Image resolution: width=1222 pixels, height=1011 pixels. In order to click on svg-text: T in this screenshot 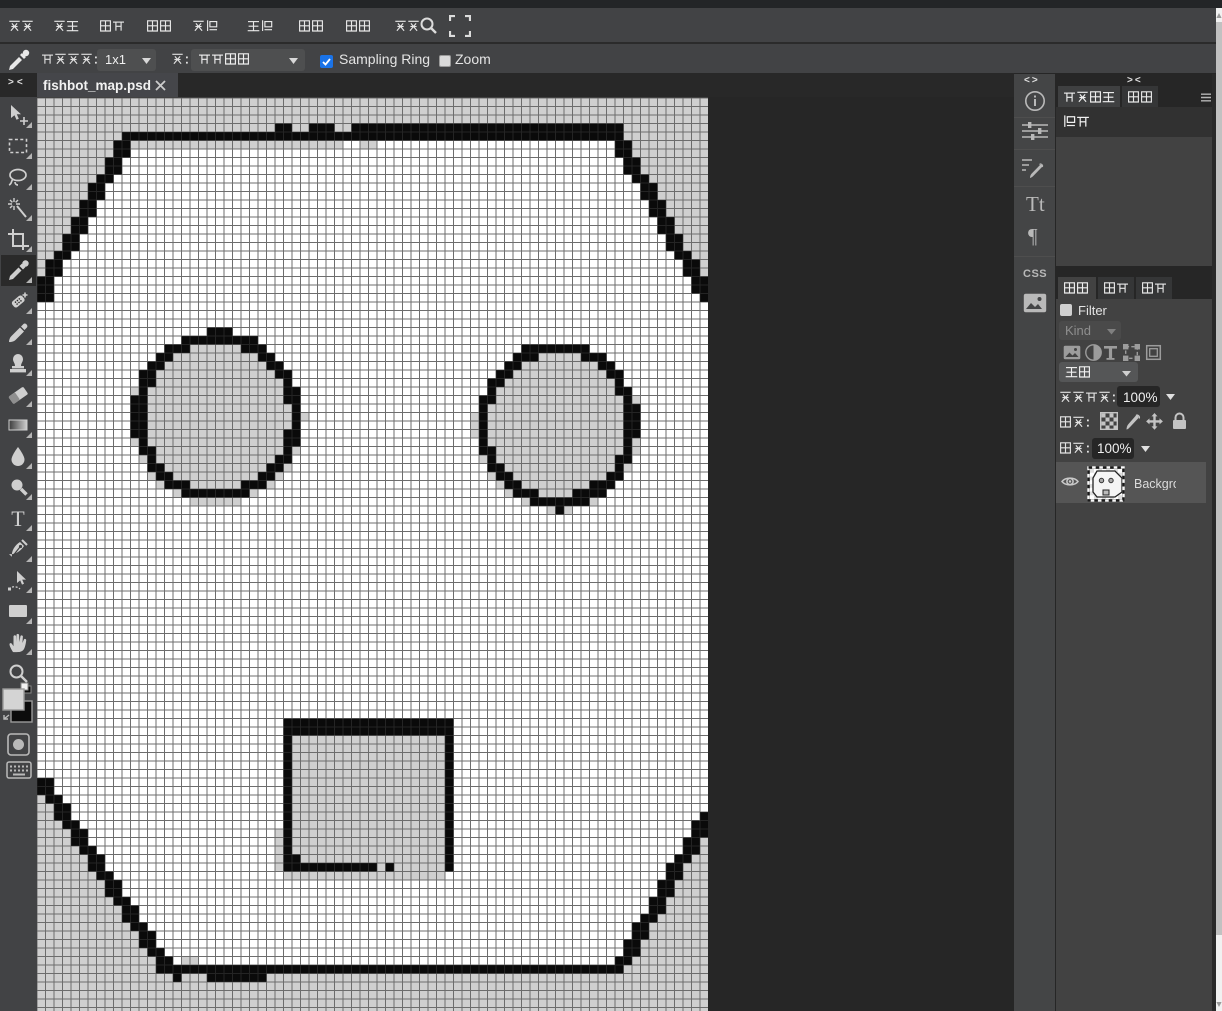, I will do `click(18, 519)`.